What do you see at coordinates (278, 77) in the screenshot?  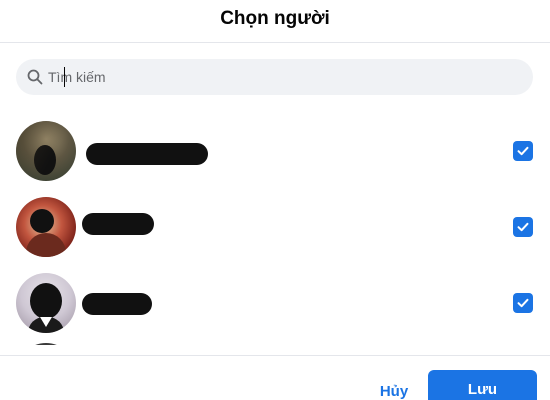 I see `search-input` at bounding box center [278, 77].